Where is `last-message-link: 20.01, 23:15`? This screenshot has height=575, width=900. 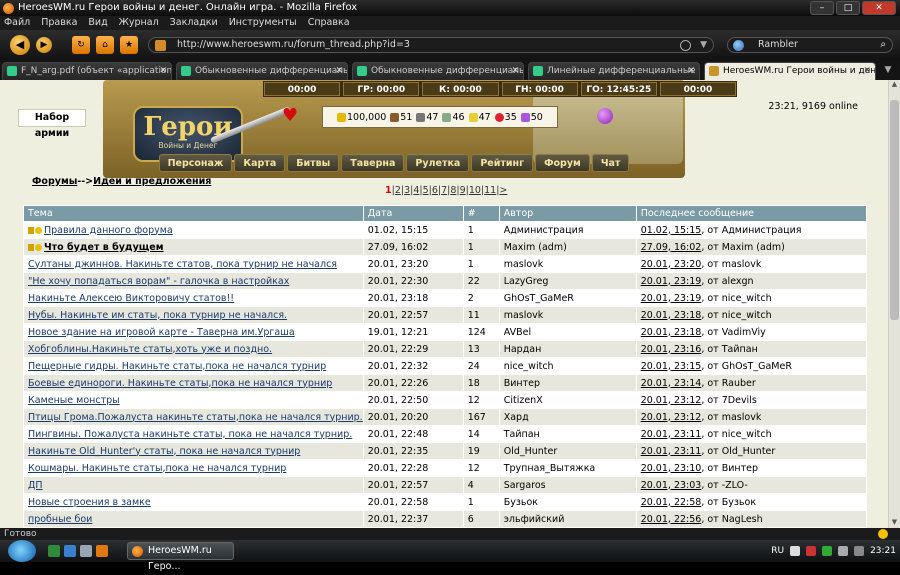
last-message-link: 20.01, 23:15 is located at coordinates (671, 366).